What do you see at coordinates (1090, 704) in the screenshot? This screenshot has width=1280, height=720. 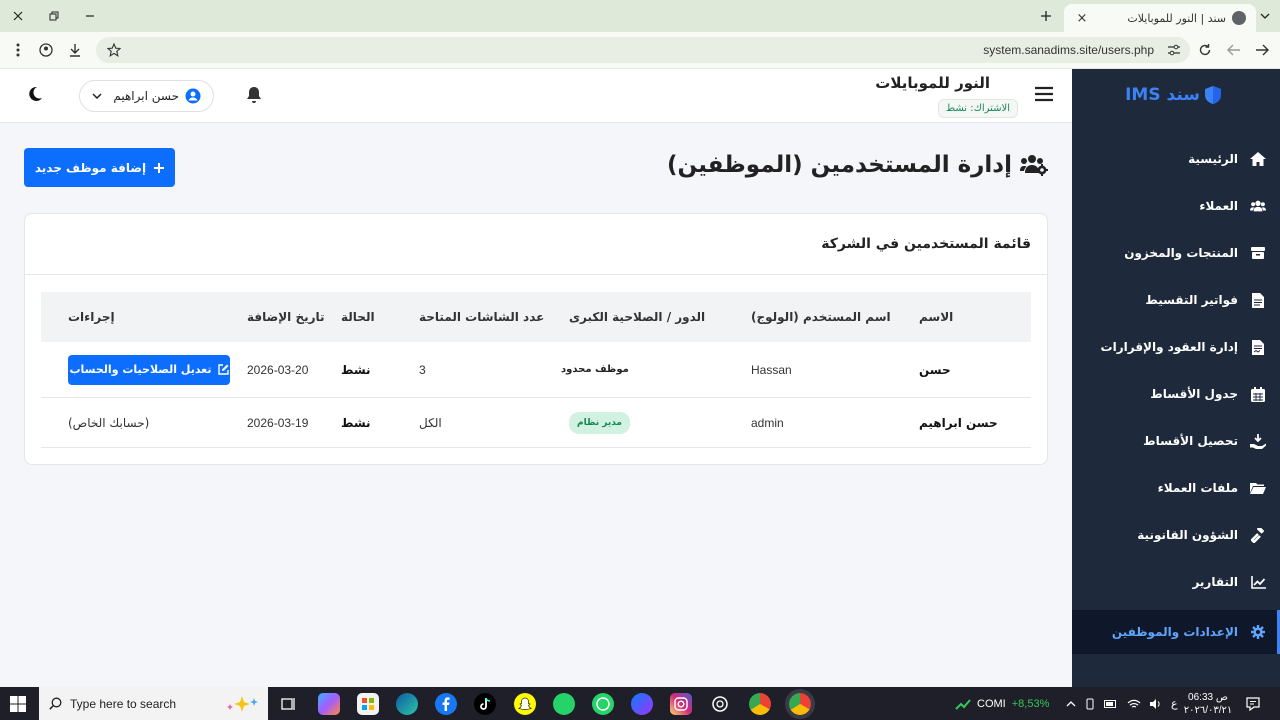 I see `usb-icon` at bounding box center [1090, 704].